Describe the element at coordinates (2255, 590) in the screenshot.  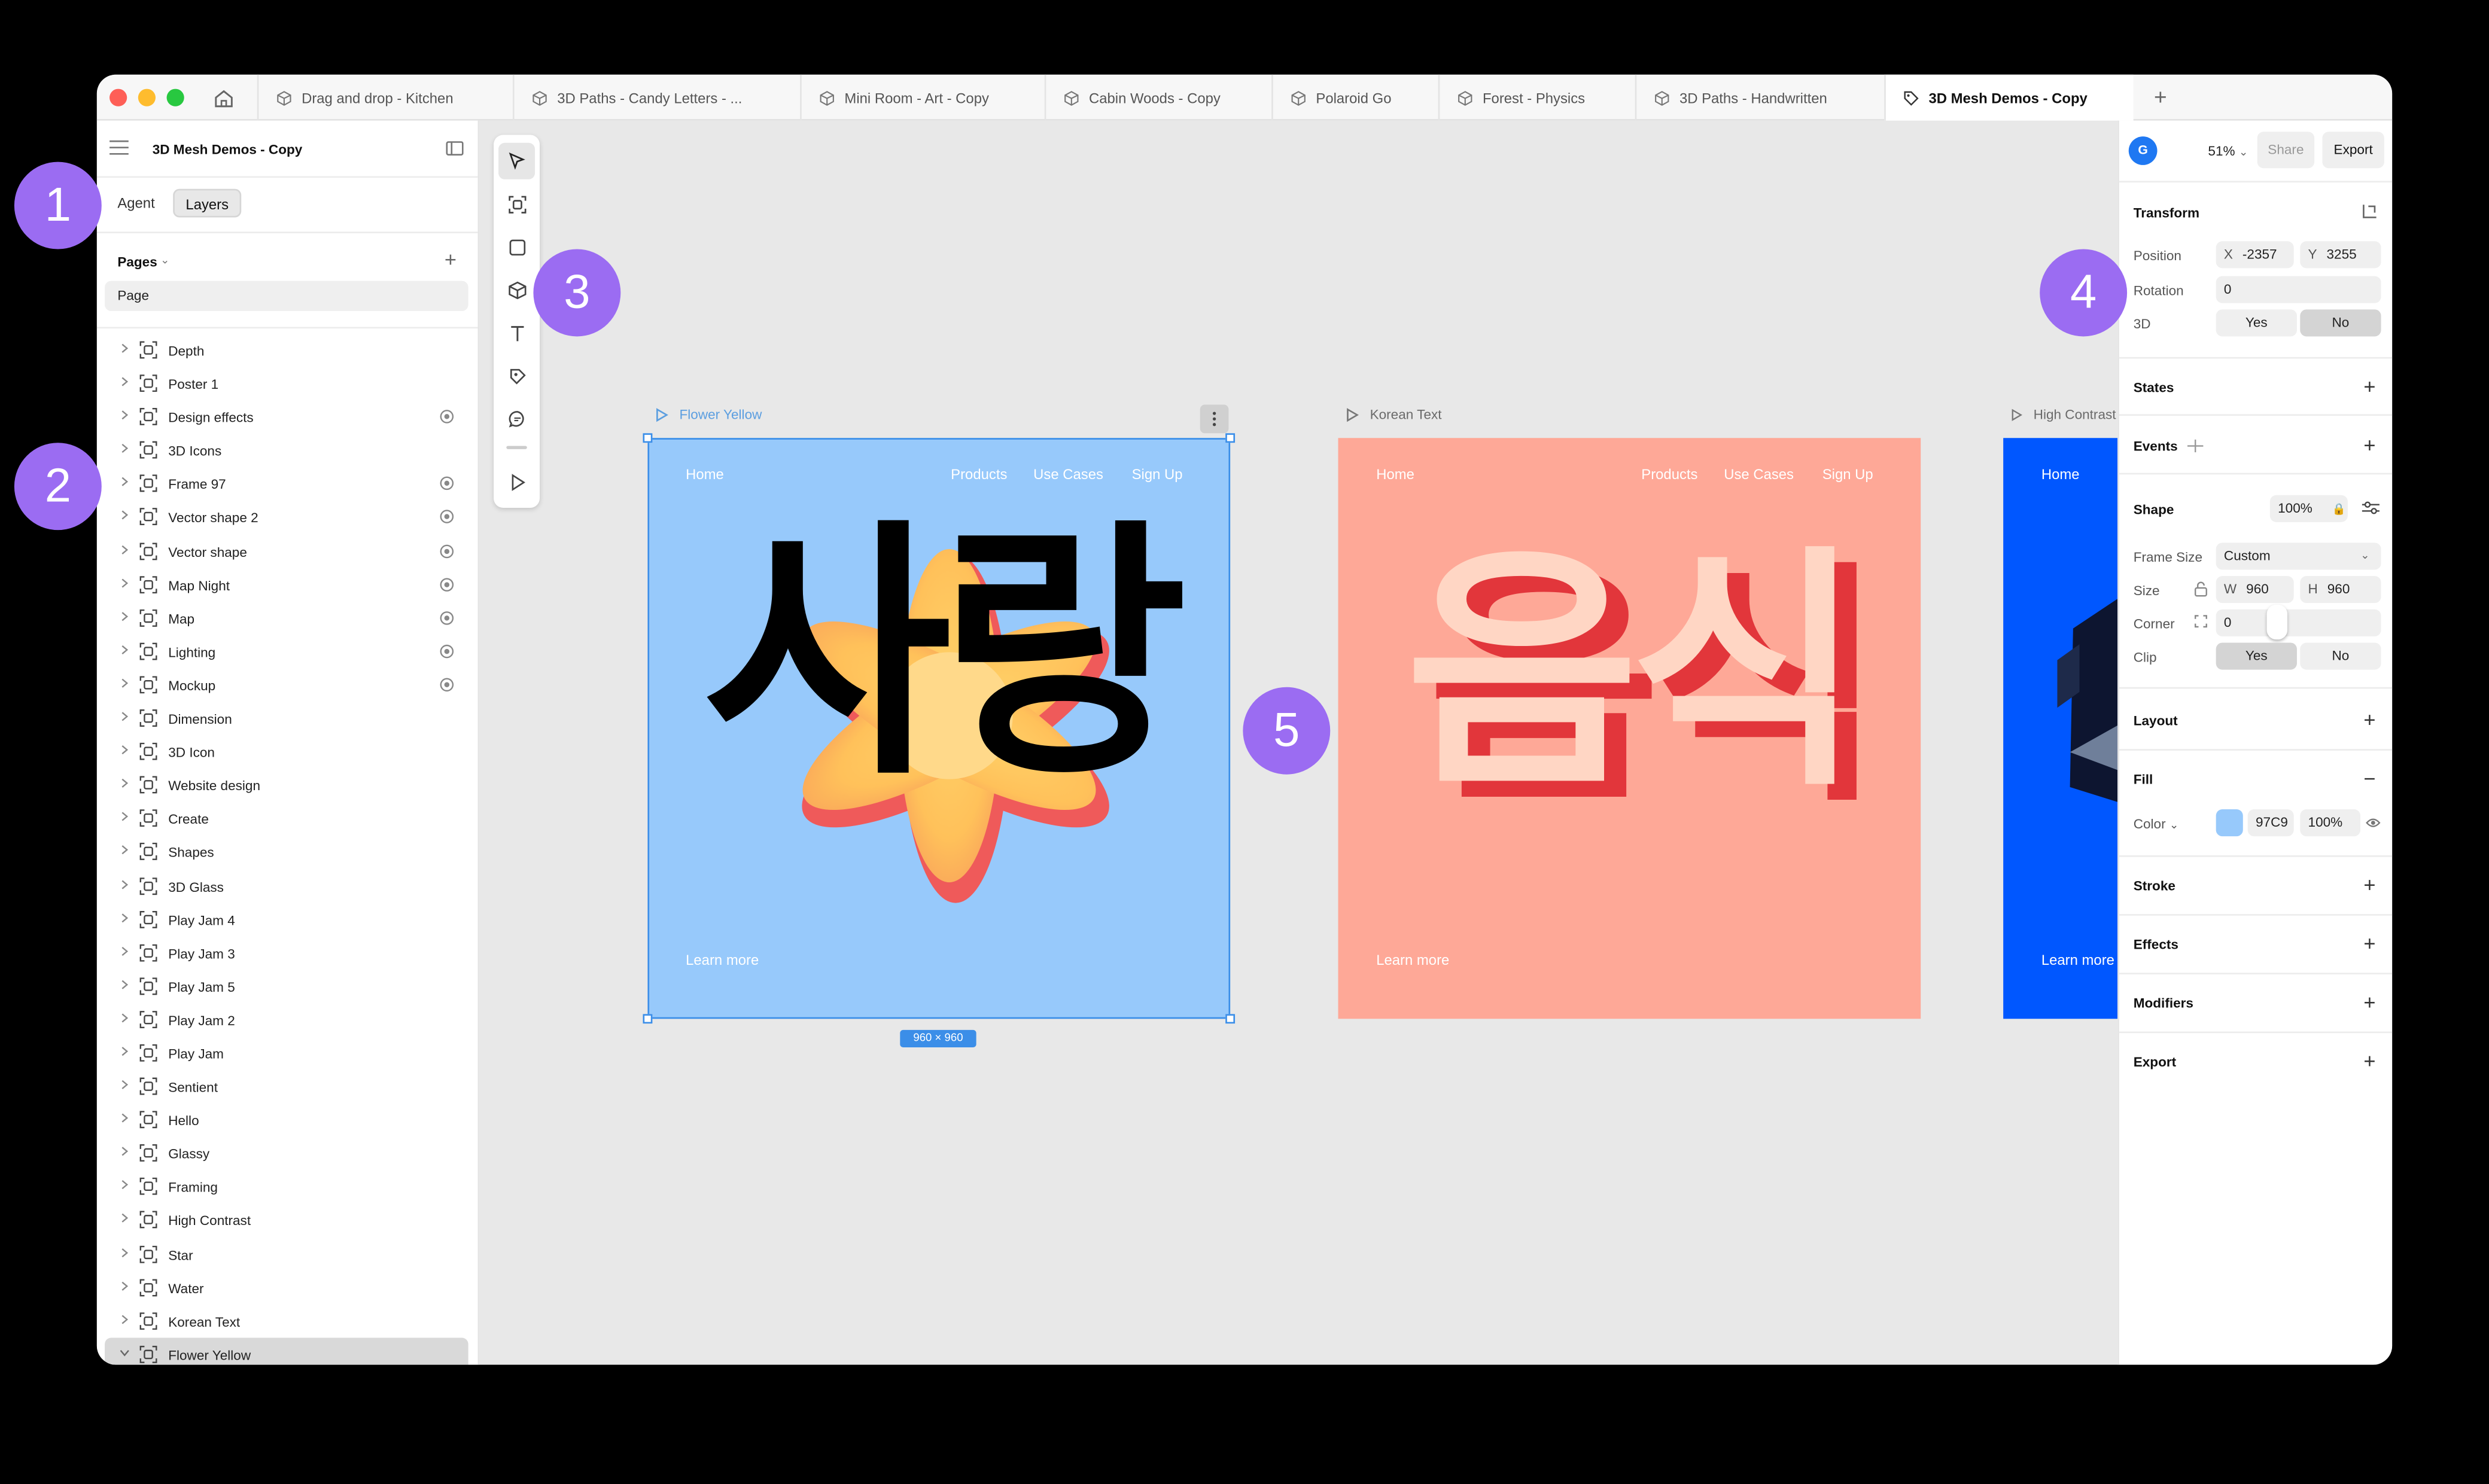
I see `width-field: W 960` at that location.